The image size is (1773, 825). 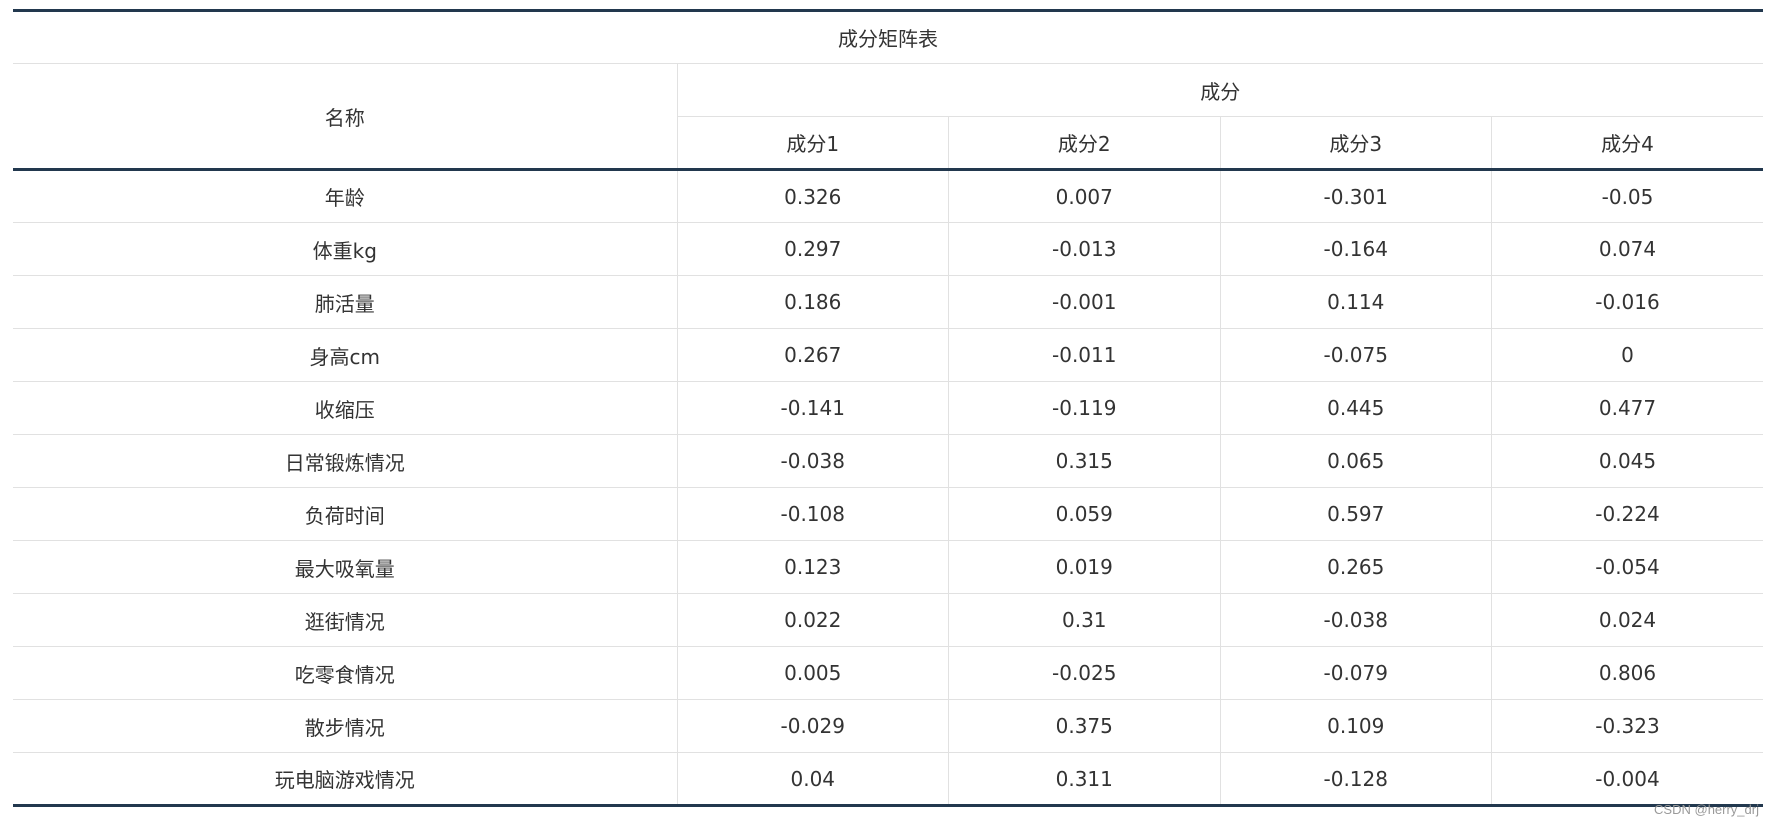 I want to click on value-cell-component-2: -0.001, so click(x=1084, y=302).